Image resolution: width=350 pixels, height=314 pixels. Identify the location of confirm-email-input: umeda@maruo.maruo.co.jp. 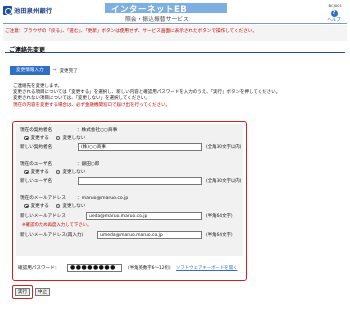
(149, 235).